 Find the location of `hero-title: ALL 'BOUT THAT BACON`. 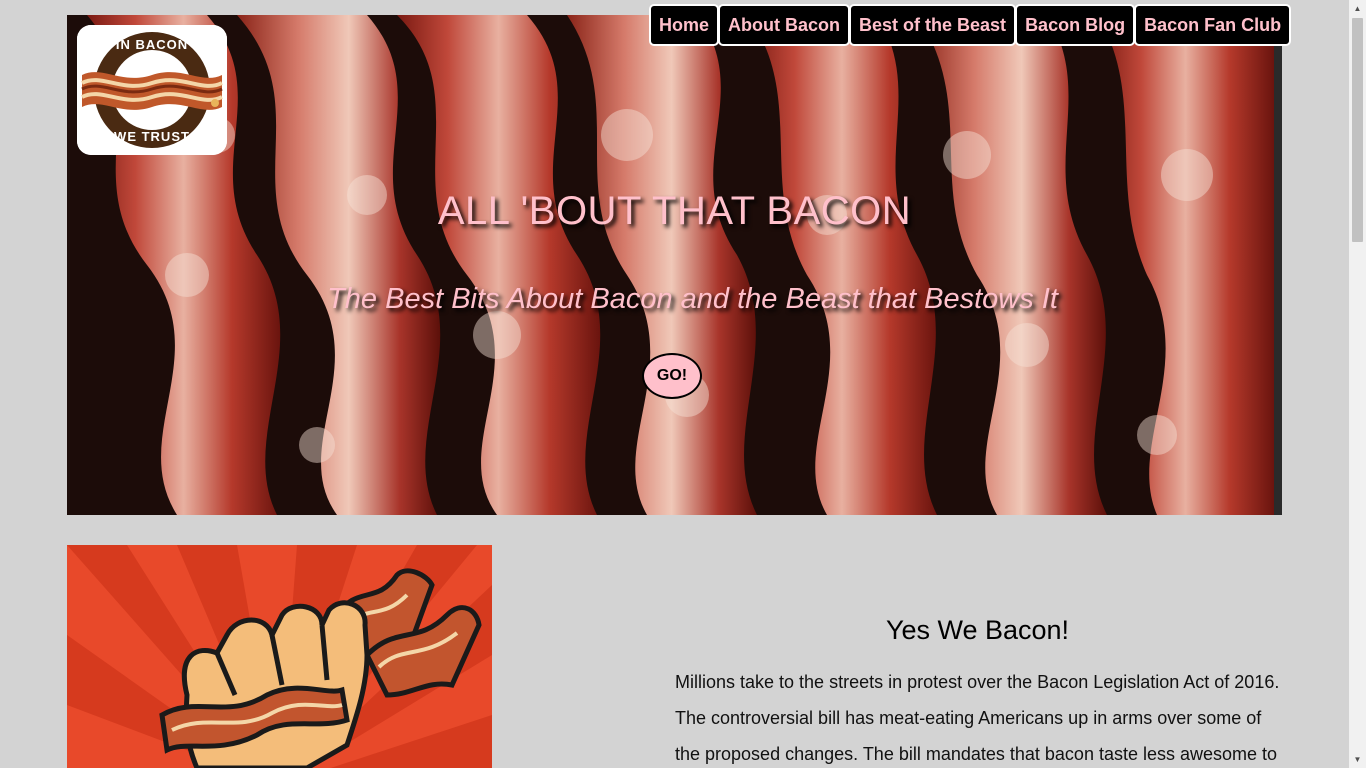

hero-title: ALL 'BOUT THAT BACON is located at coordinates (674, 211).